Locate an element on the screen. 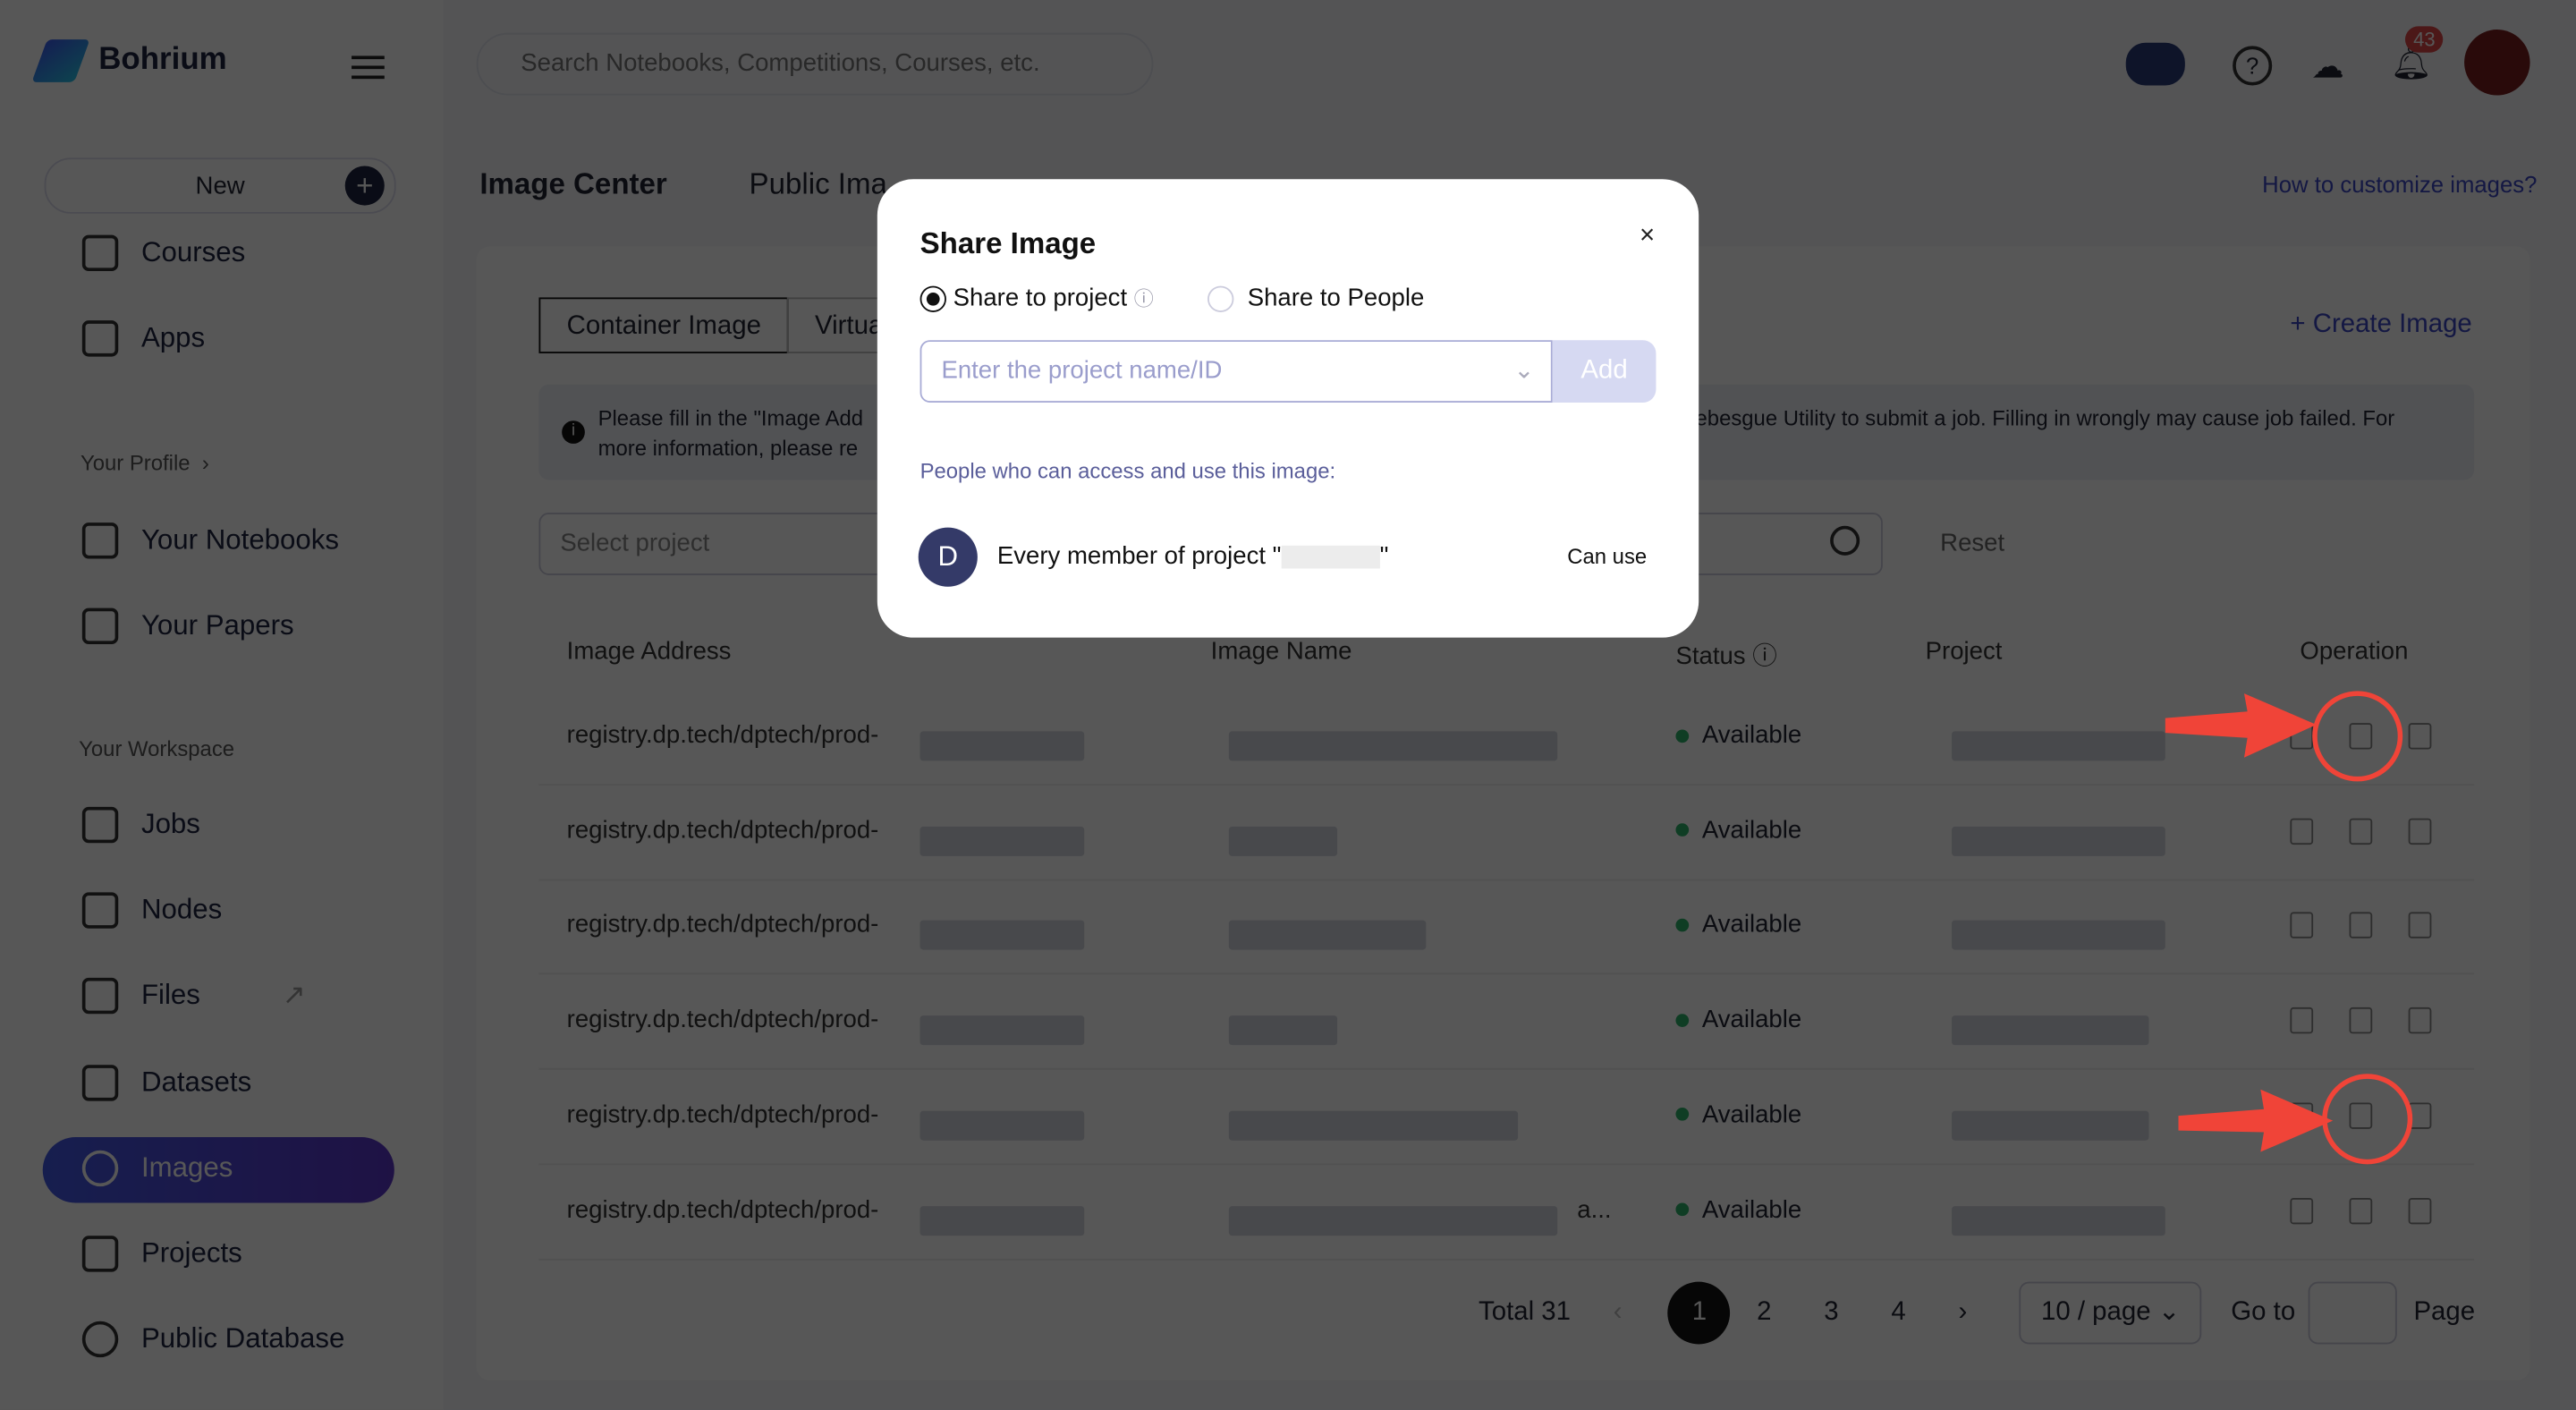 This screenshot has height=1410, width=2576. notification-badge: 43 is located at coordinates (2424, 40).